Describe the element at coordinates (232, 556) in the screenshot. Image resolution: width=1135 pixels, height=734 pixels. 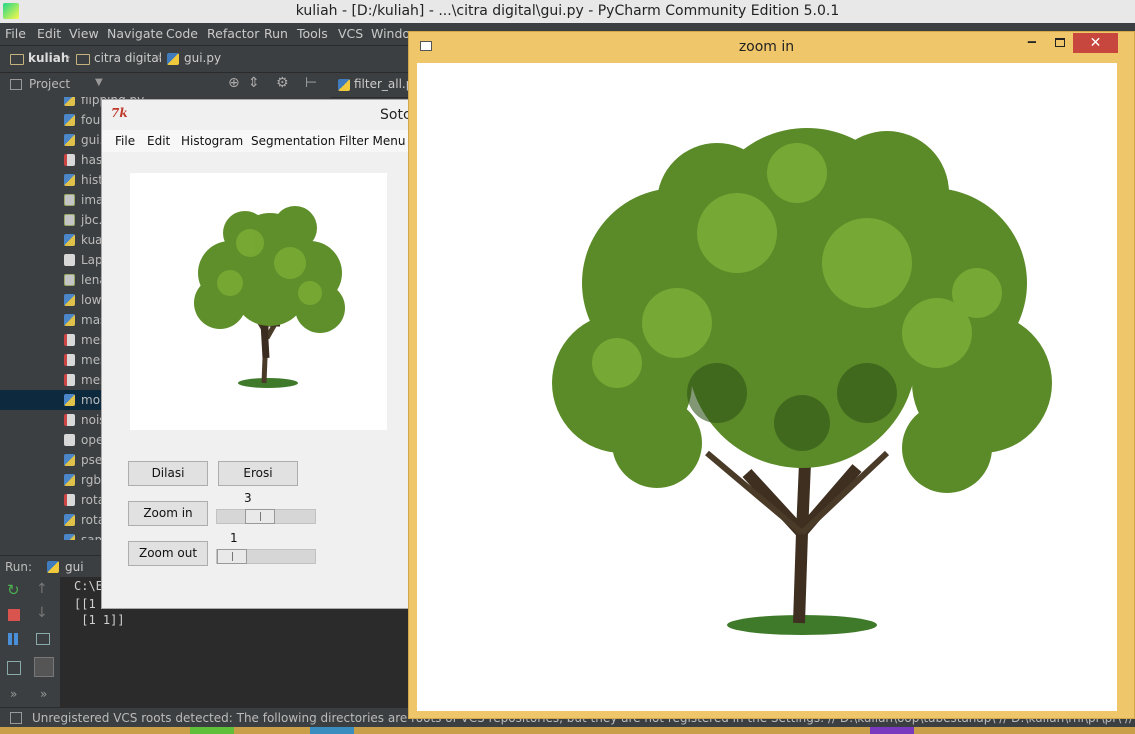
I see `zoom-out-slider-thumb` at that location.